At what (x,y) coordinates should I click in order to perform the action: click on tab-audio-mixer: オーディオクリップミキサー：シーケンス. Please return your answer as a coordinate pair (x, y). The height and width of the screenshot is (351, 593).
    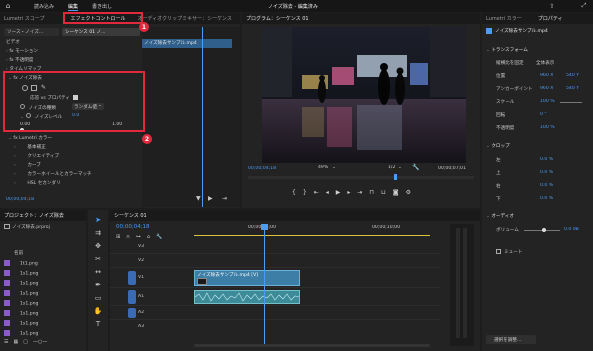
    Looking at the image, I should click on (185, 18).